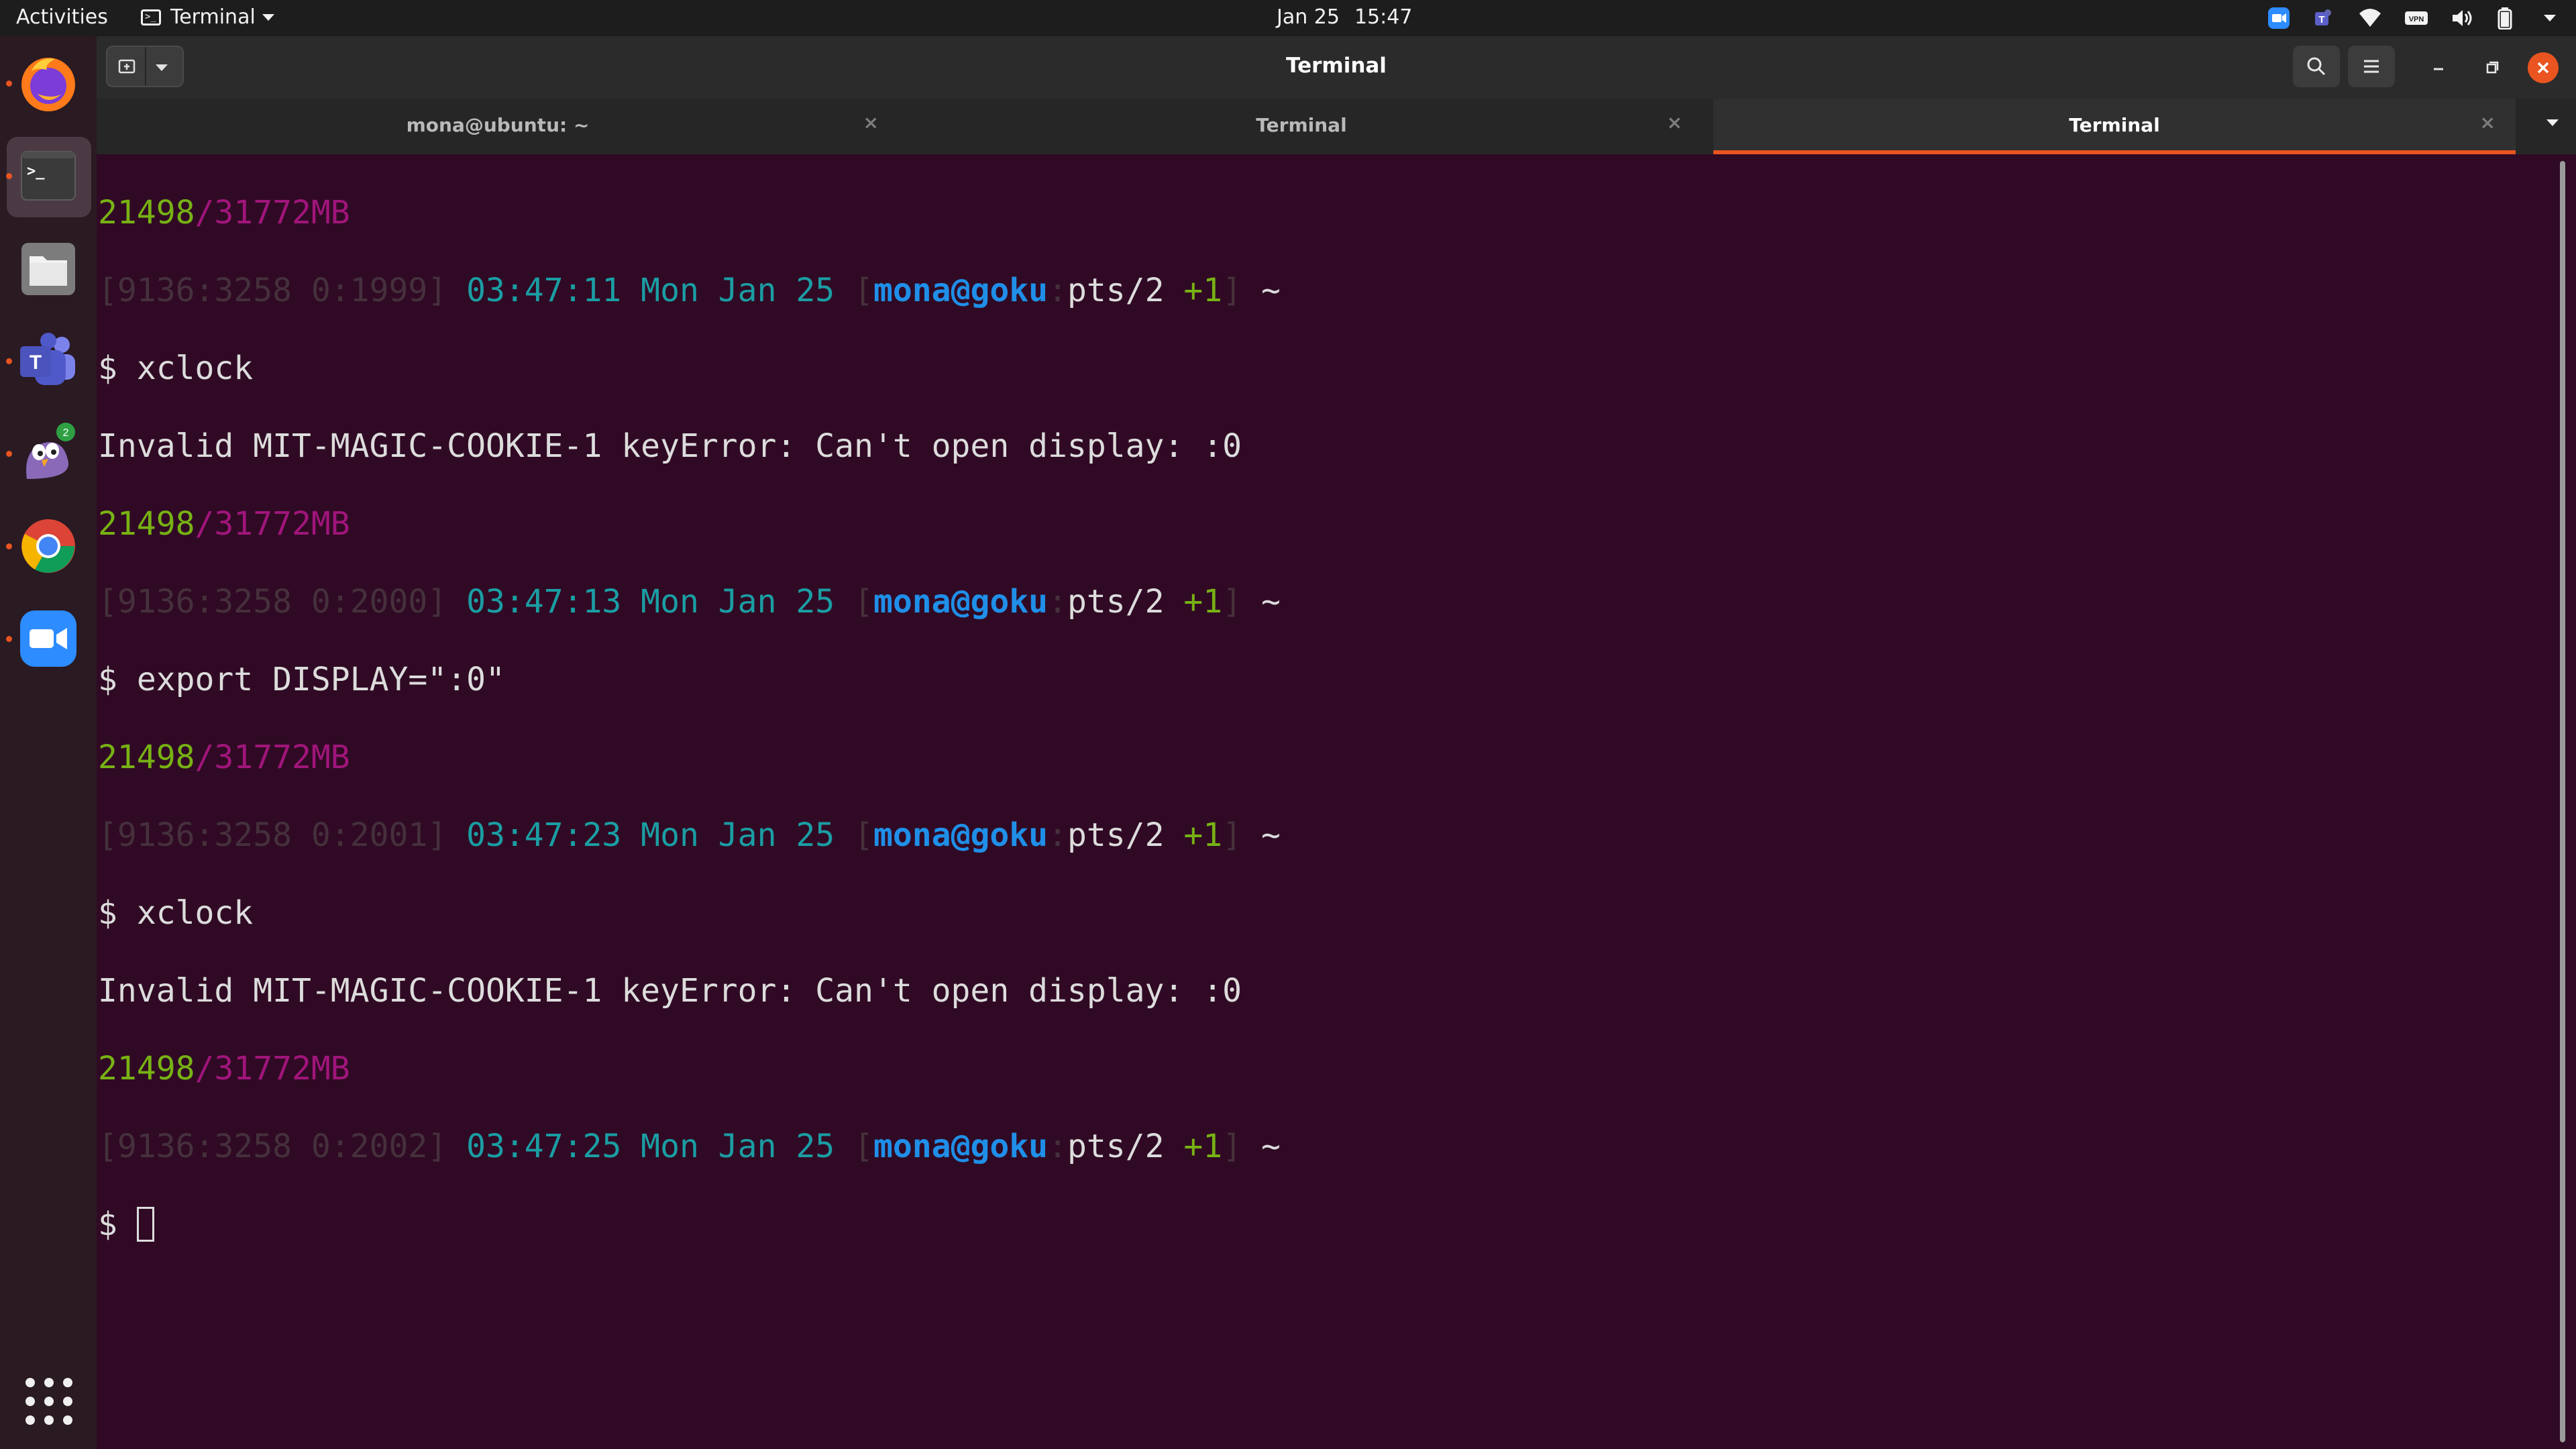 The width and height of the screenshot is (2576, 1449). I want to click on teams-icon: T, so click(47, 359).